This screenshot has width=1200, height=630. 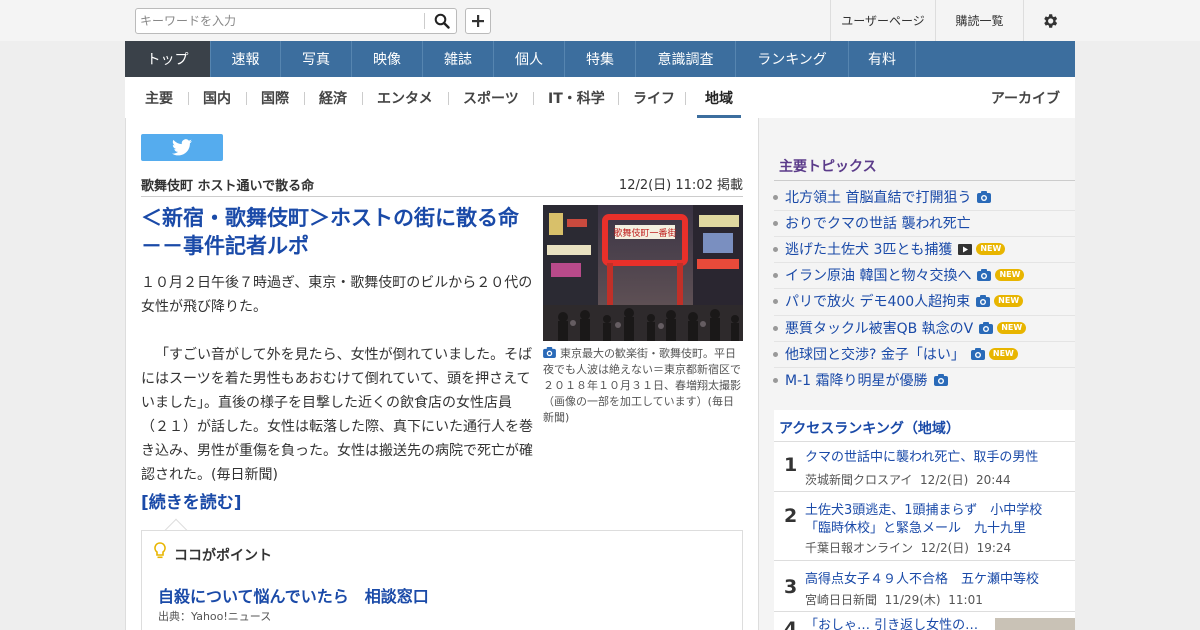 I want to click on ranking-link: 高得点女子４９人不合格 五ケ瀬中等校, so click(x=936, y=580).